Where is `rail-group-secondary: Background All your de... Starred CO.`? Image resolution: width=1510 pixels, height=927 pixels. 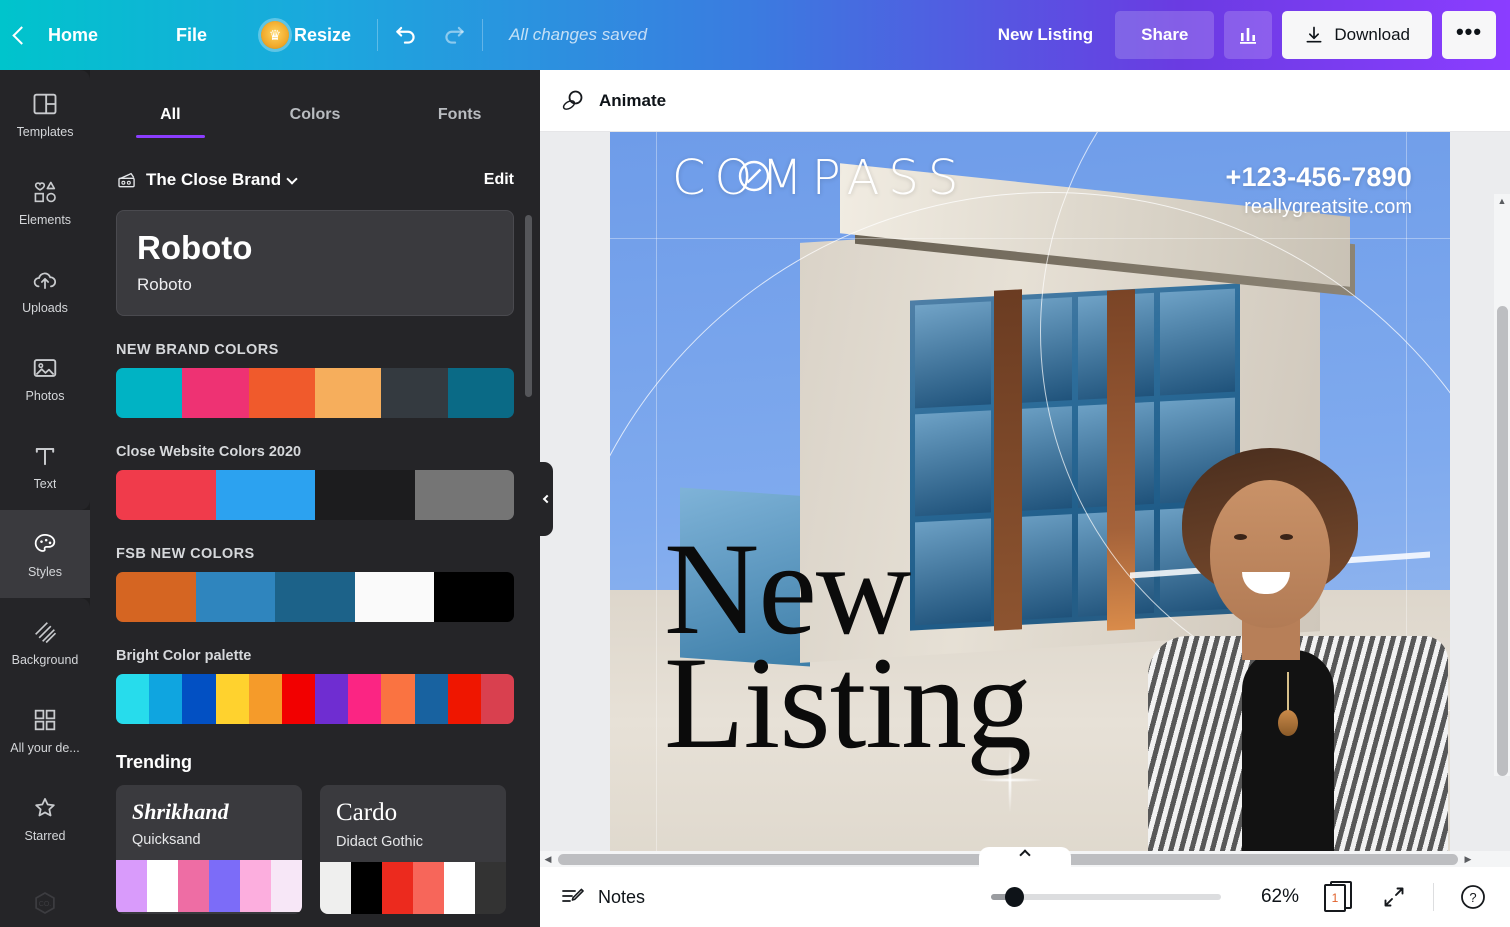 rail-group-secondary: Background All your de... Starred CO. is located at coordinates (45, 762).